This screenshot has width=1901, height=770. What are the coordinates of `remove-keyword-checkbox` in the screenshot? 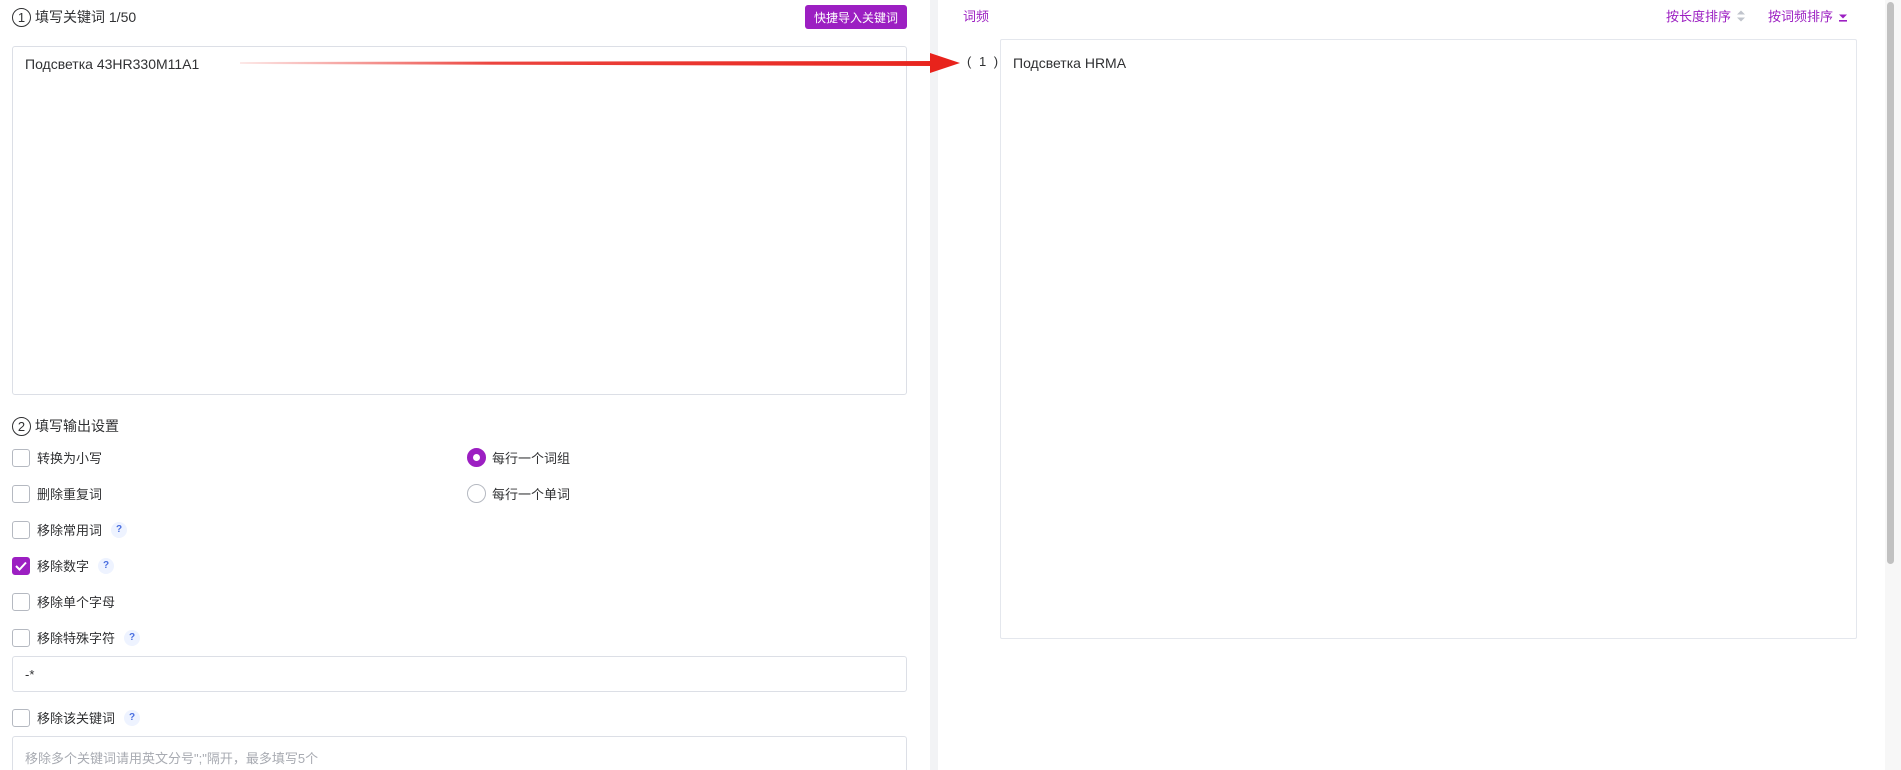 It's located at (21, 717).